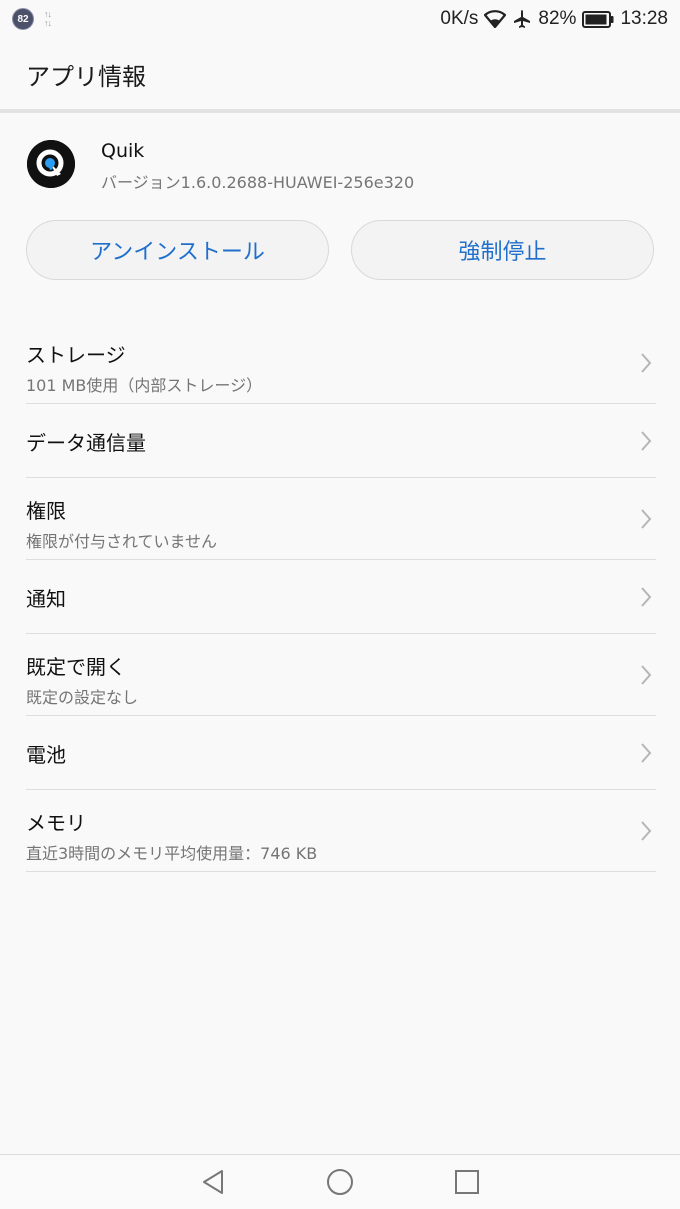  Describe the element at coordinates (51, 164) in the screenshot. I see `quik-app-icon` at that location.